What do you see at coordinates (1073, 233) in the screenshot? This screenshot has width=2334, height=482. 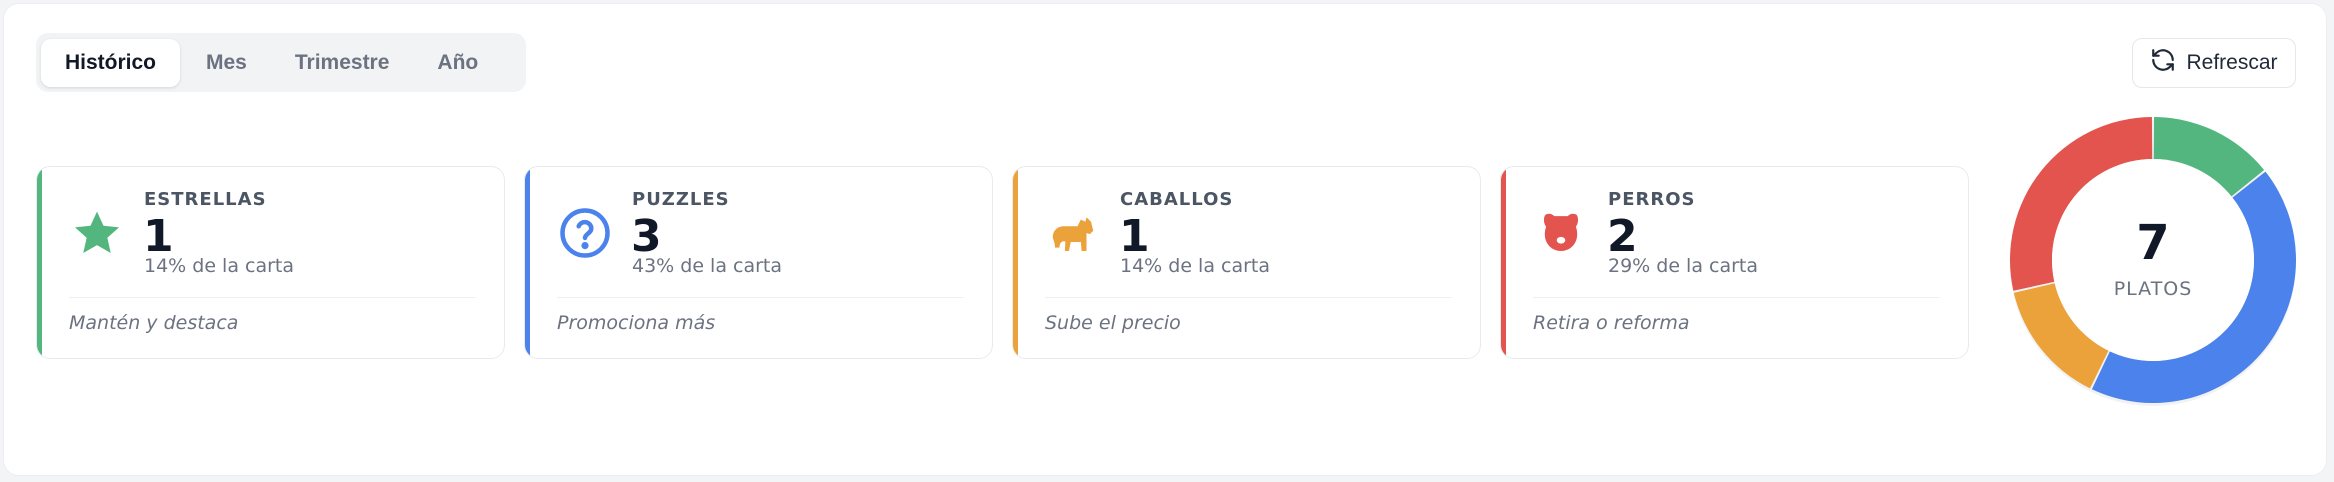 I see `horse-icon` at bounding box center [1073, 233].